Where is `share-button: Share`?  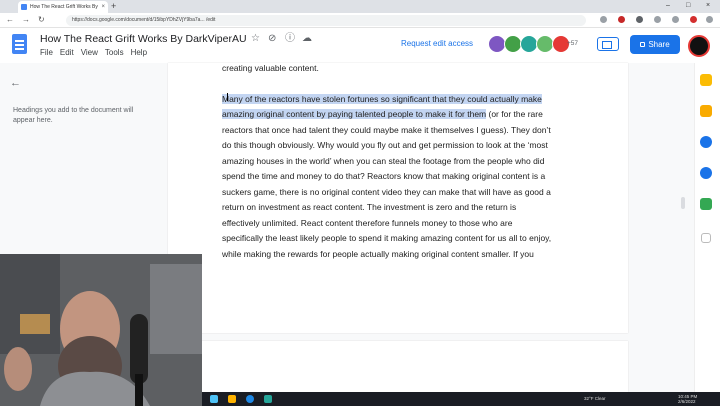
share-button: Share is located at coordinates (655, 44).